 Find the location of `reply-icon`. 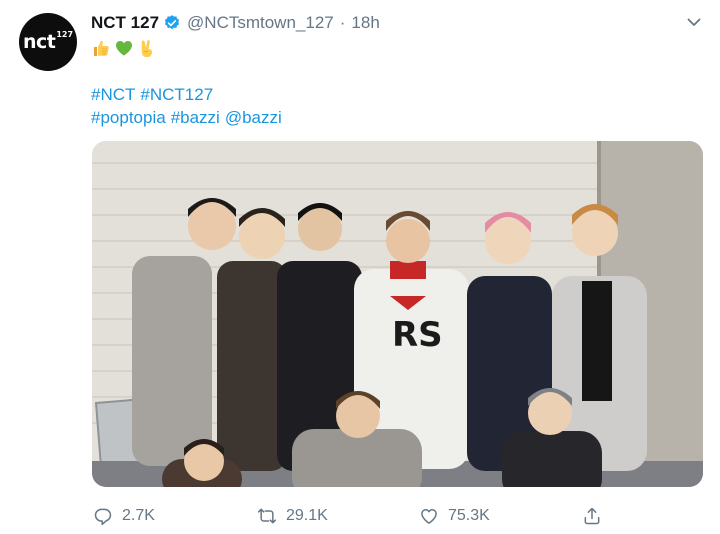

reply-icon is located at coordinates (103, 517).